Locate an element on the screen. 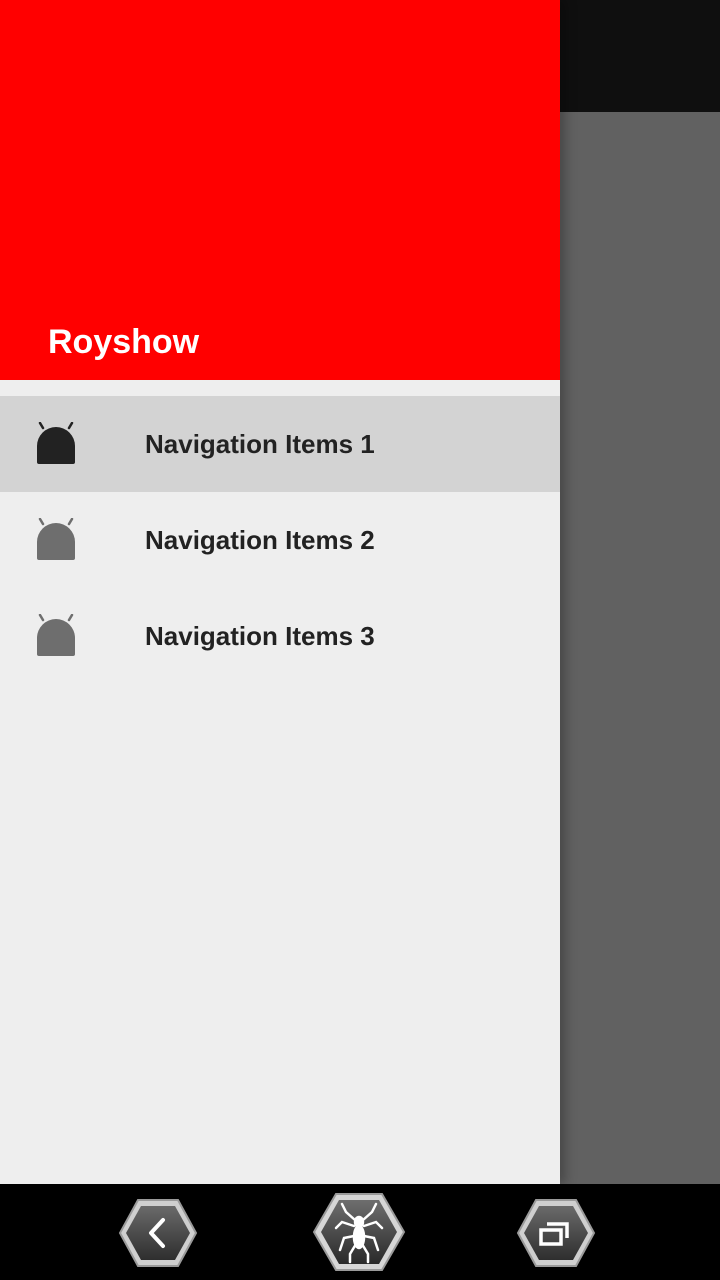  spider-home-icon is located at coordinates (359, 1232).